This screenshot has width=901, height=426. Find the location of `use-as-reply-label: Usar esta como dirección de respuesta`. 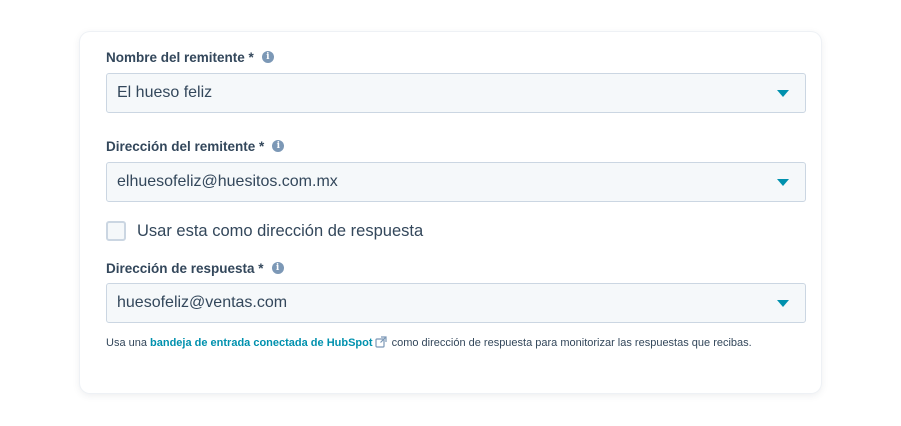

use-as-reply-label: Usar esta como dirección de respuesta is located at coordinates (280, 231).